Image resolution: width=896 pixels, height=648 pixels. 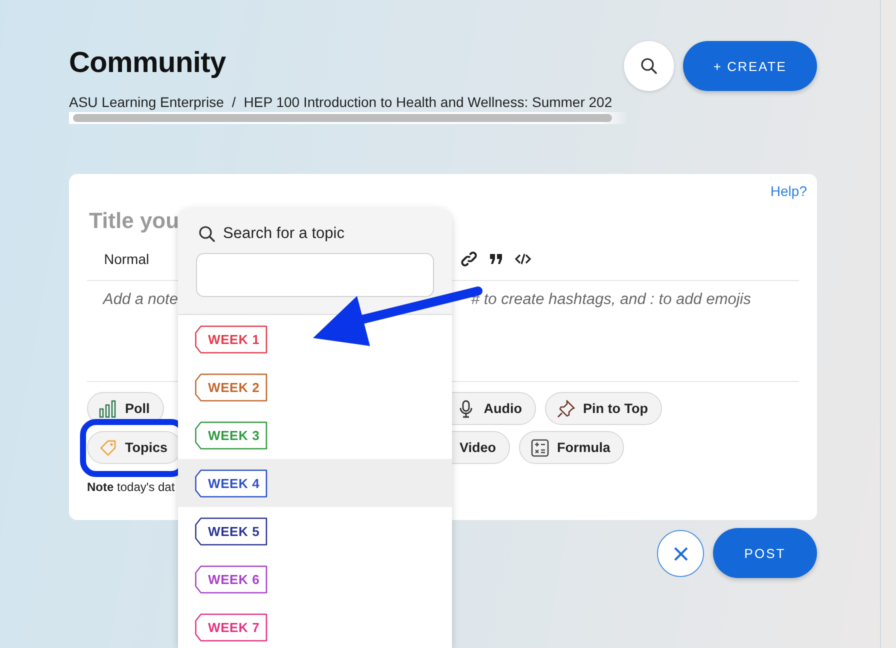 What do you see at coordinates (232, 435) in the screenshot?
I see `topic-tag: WEEK 3` at bounding box center [232, 435].